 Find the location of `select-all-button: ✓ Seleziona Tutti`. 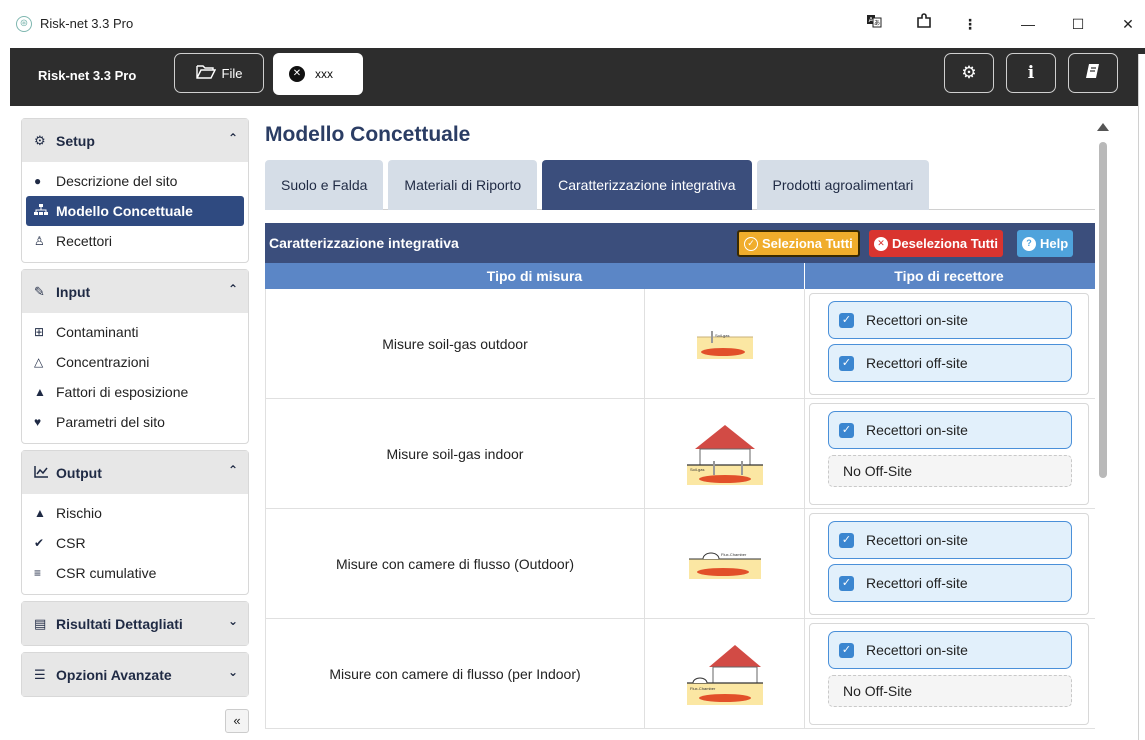

select-all-button: ✓ Seleziona Tutti is located at coordinates (798, 243).